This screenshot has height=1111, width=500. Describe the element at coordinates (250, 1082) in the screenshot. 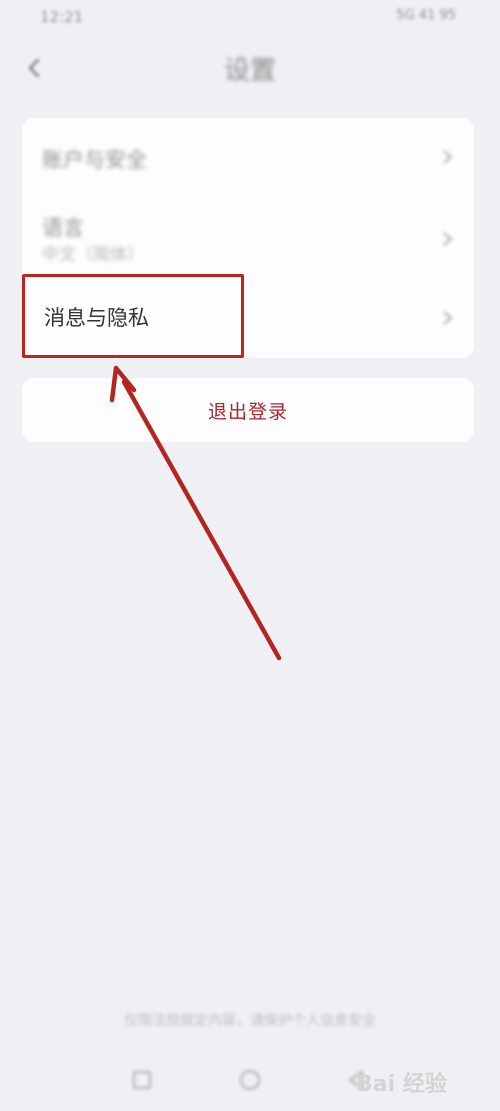

I see `circle-icon` at that location.